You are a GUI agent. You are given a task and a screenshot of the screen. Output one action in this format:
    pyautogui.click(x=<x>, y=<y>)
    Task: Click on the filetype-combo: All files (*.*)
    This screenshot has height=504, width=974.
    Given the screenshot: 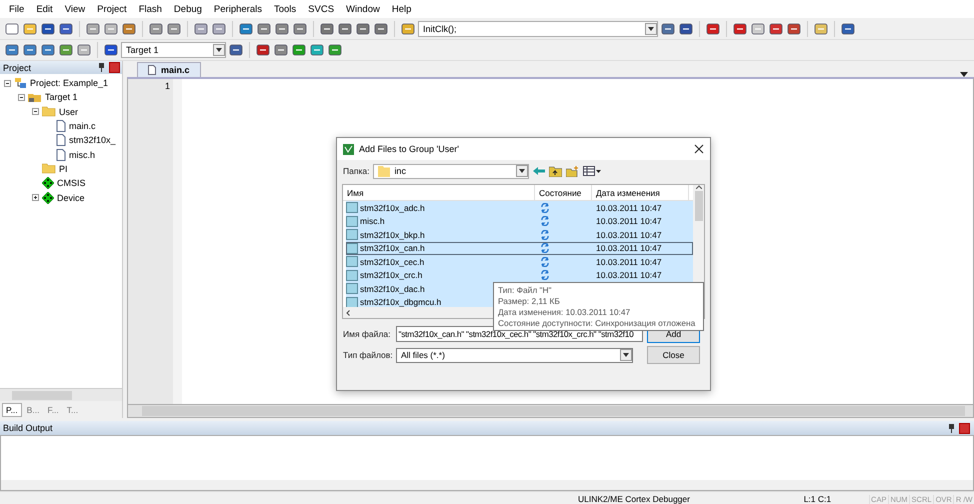 What is the action you would take?
    pyautogui.click(x=514, y=355)
    